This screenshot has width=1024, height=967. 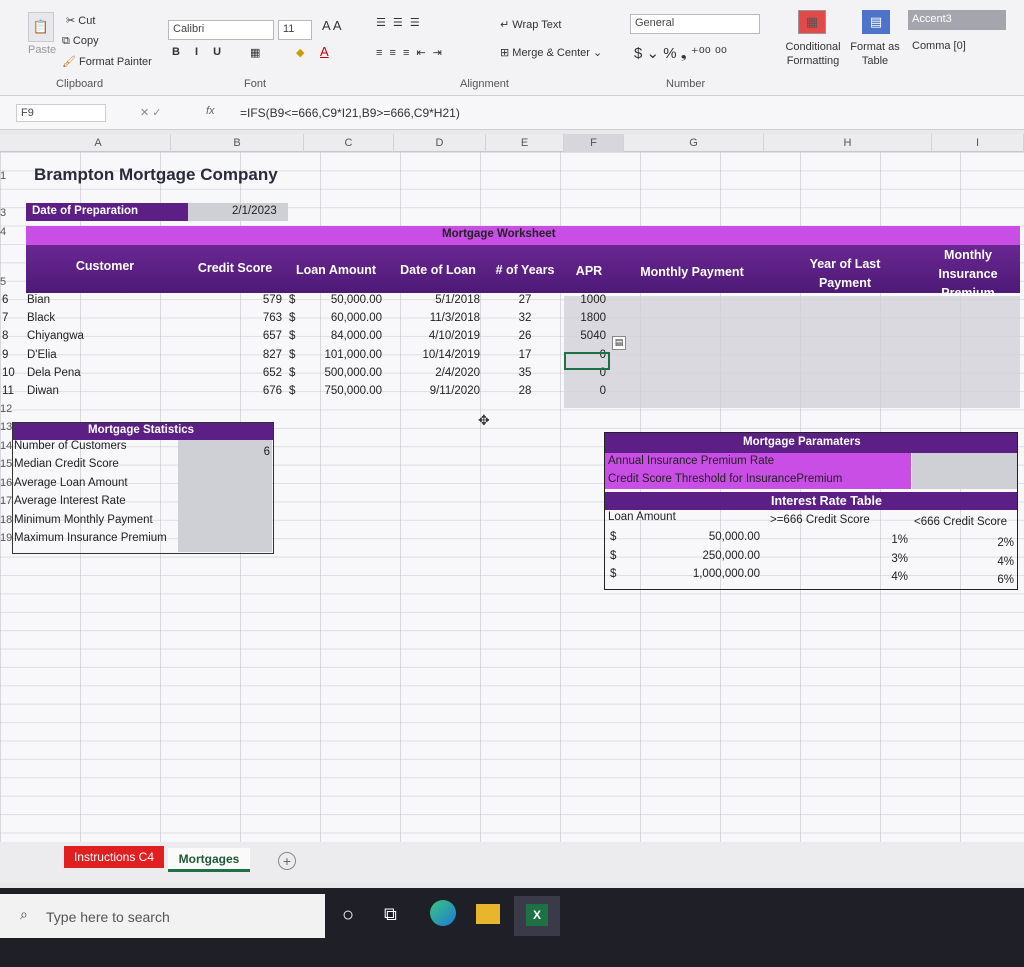 What do you see at coordinates (151, 112) in the screenshot?
I see `cancel-confirm-icons: ✕ ✓` at bounding box center [151, 112].